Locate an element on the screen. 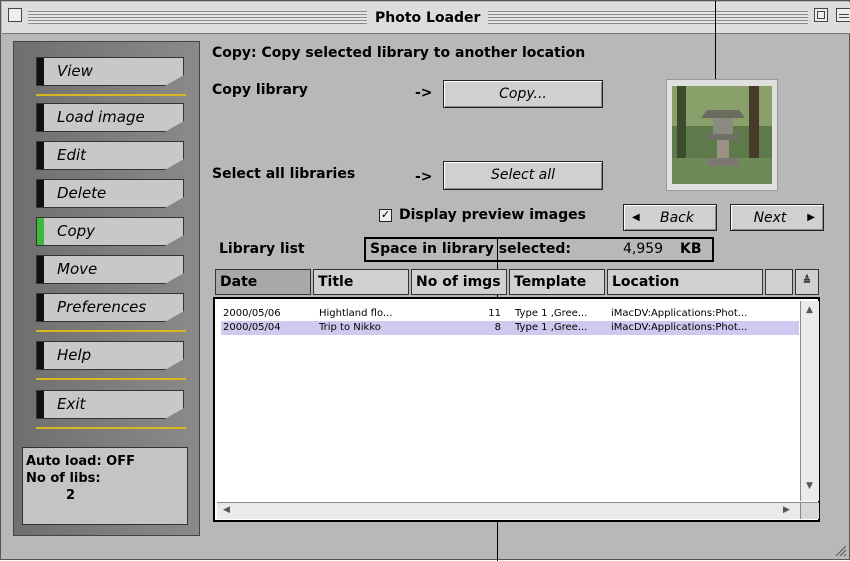  nav-load-image-button: Load image is located at coordinates (110, 117).